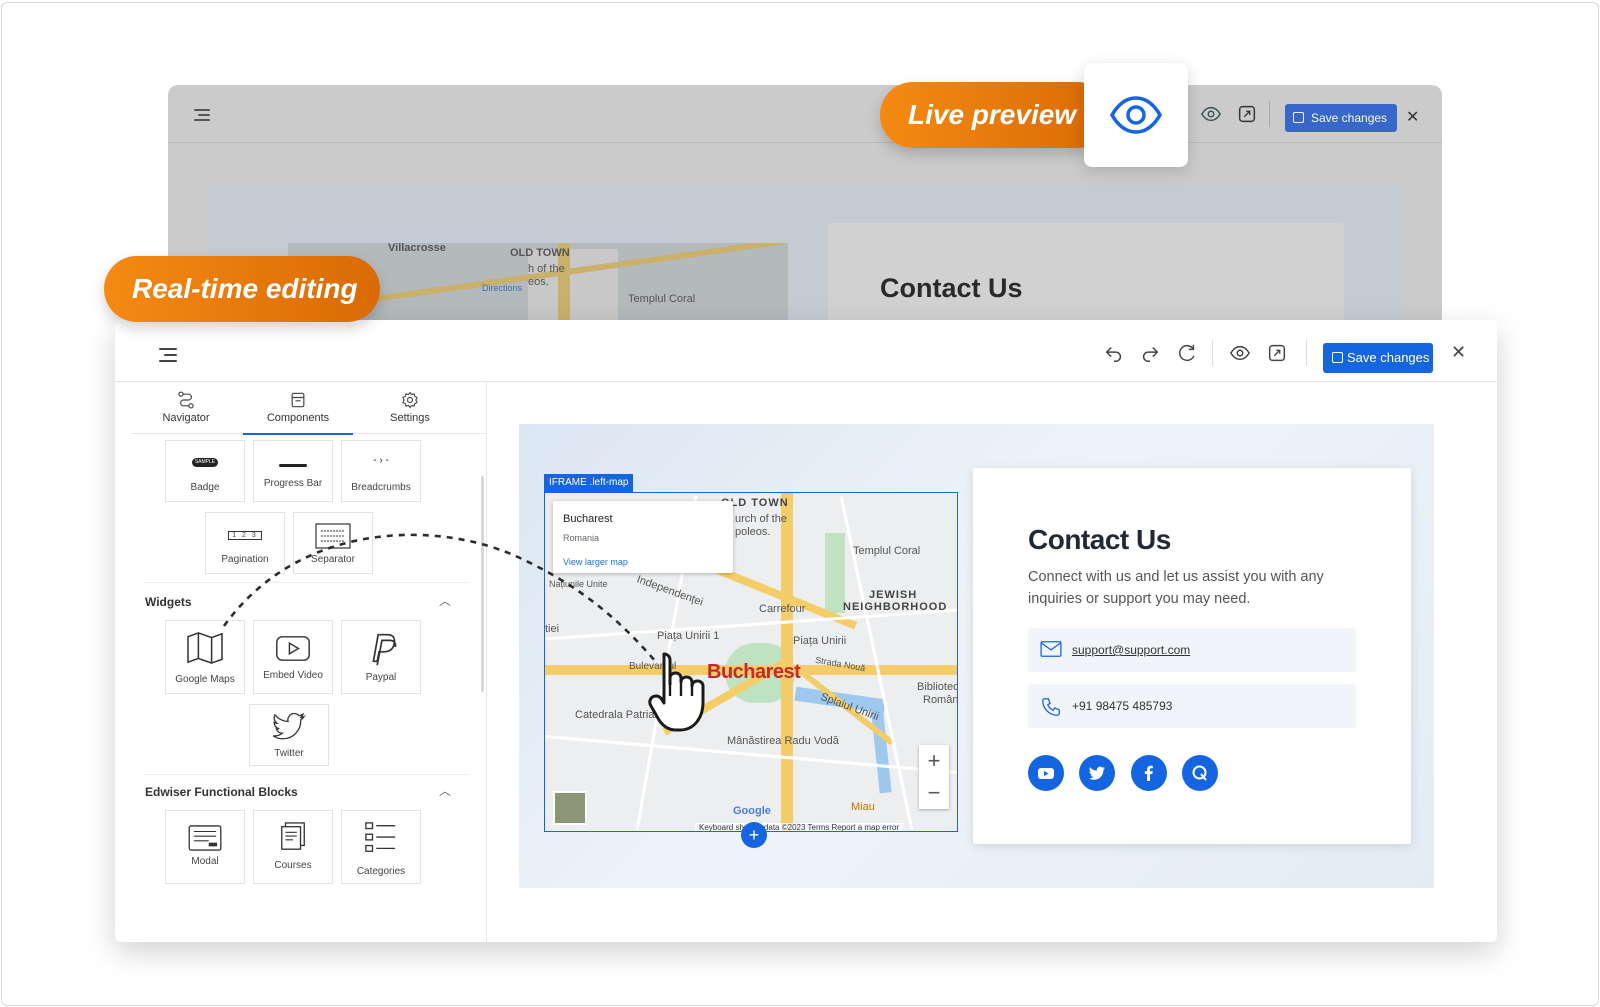  Describe the element at coordinates (289, 735) in the screenshot. I see `component-twitter: Twitter` at that location.